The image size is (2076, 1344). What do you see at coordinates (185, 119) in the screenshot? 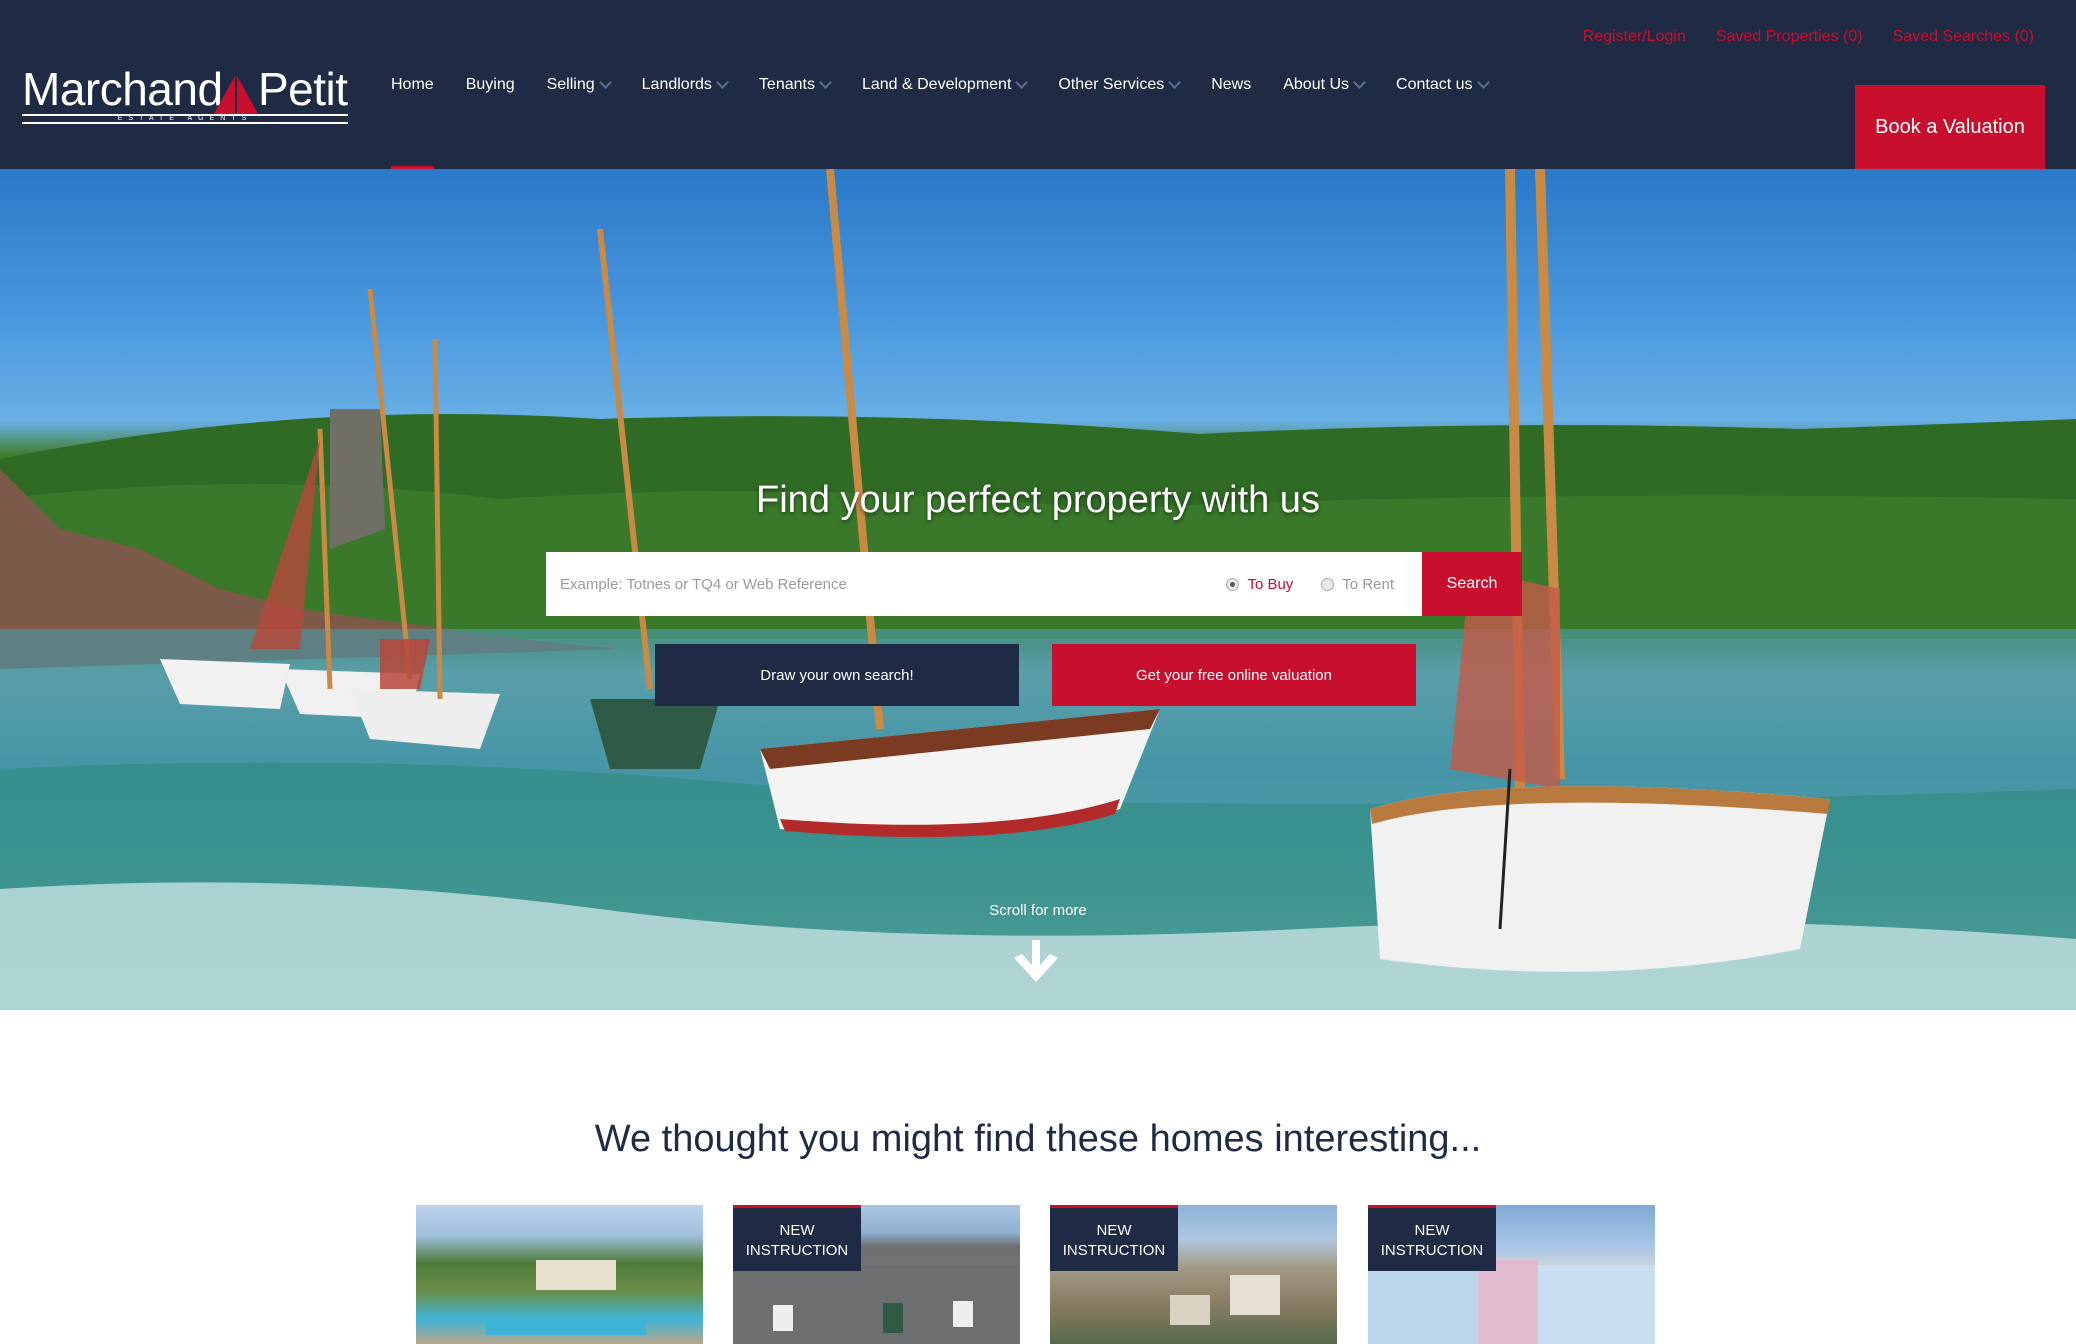
I see `logo-tagline: ESTATE AGENTS` at bounding box center [185, 119].